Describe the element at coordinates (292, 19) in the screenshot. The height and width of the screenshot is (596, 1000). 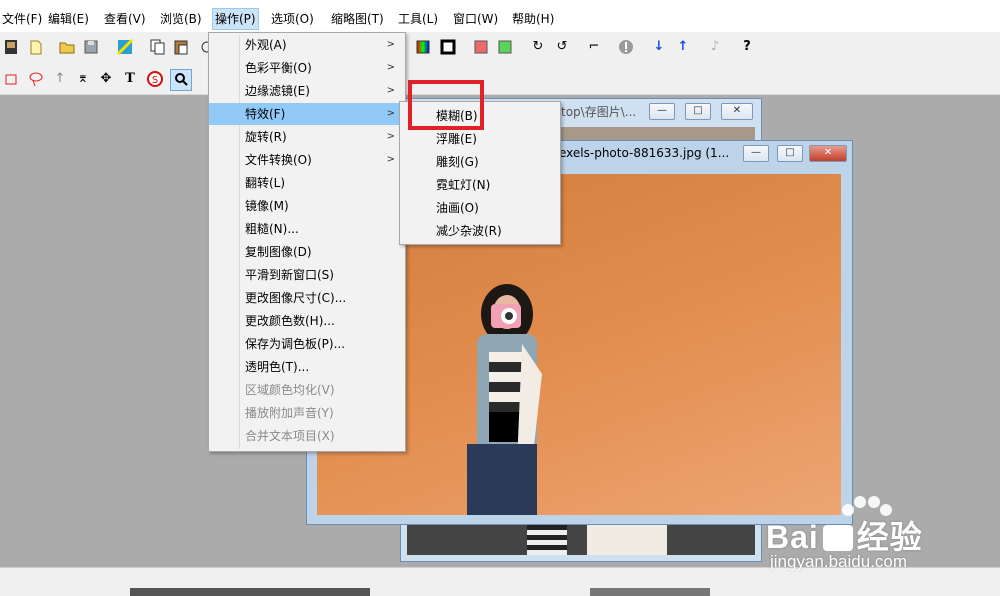
I see `menu-options: 选项(O)` at that location.